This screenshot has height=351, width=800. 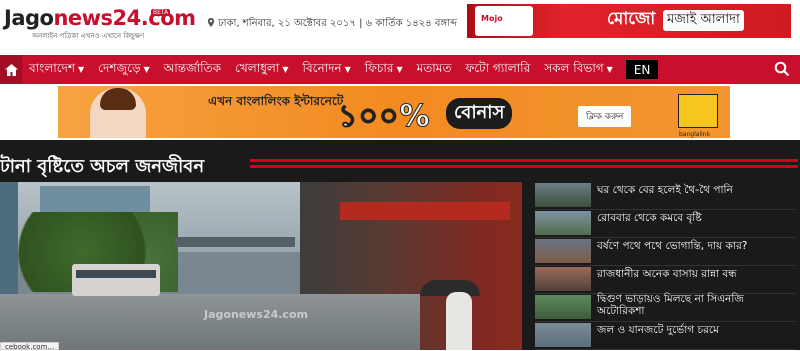 What do you see at coordinates (782, 69) in the screenshot?
I see `search-icon` at bounding box center [782, 69].